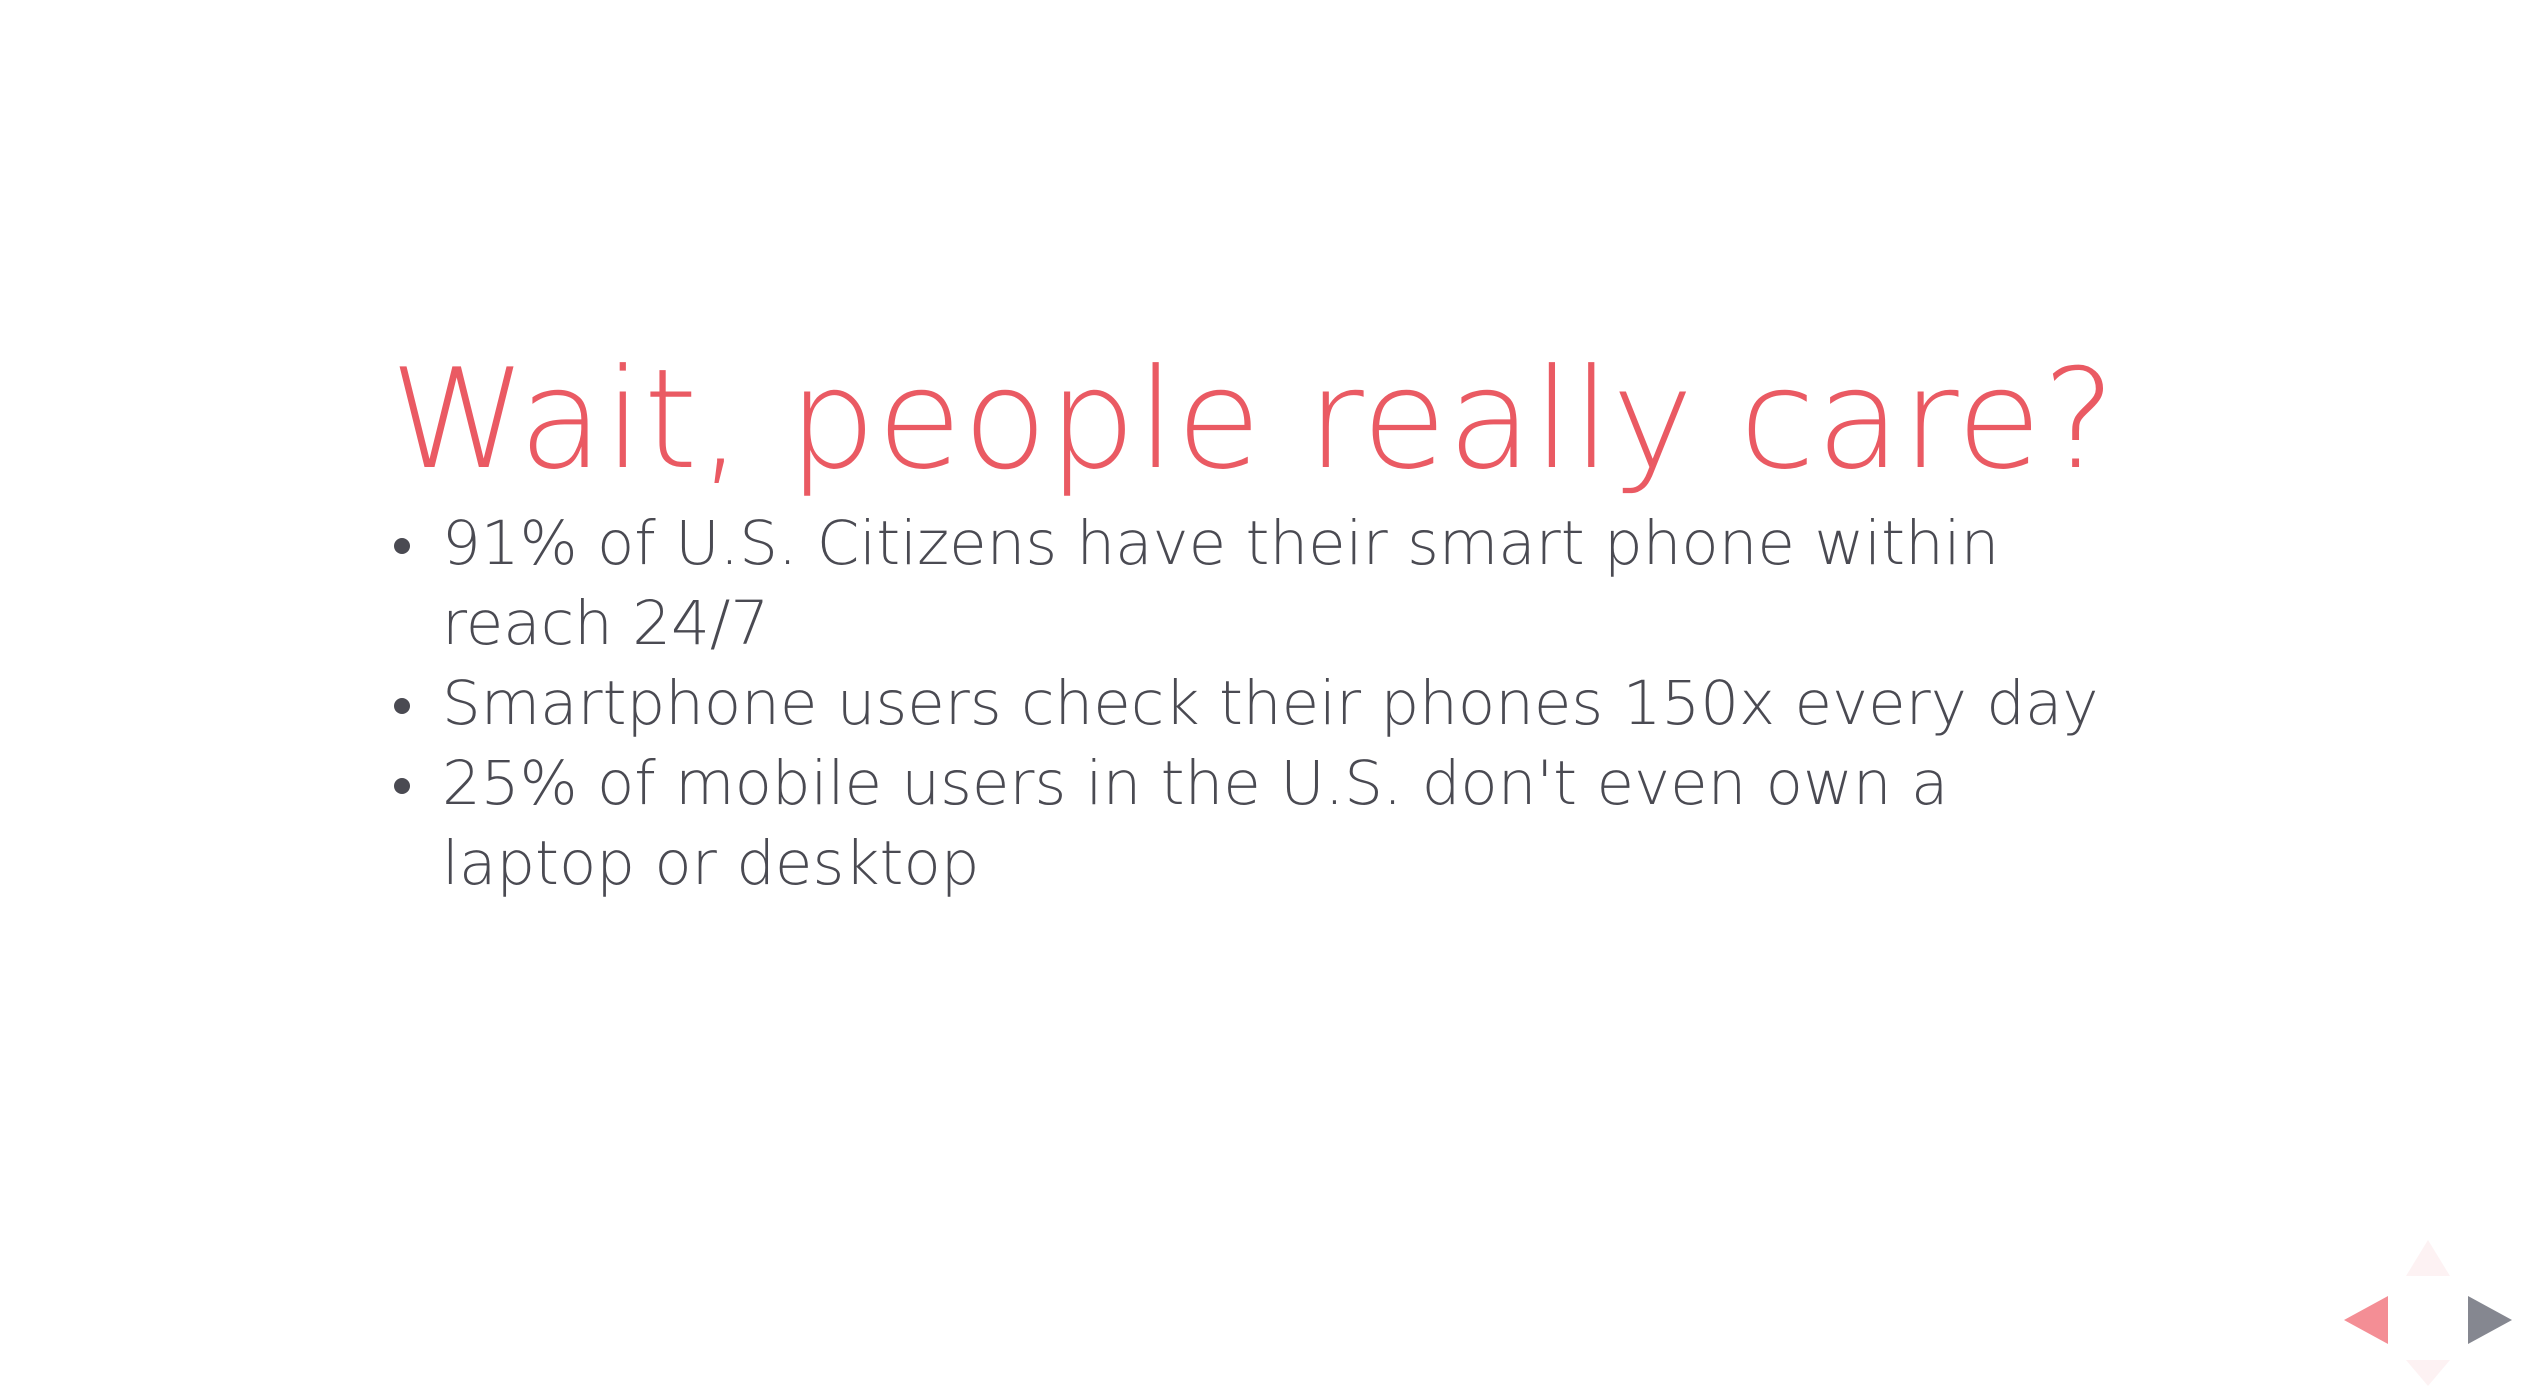 The image size is (2542, 1386). I want to click on arrow-up-icon, so click(2428, 1258).